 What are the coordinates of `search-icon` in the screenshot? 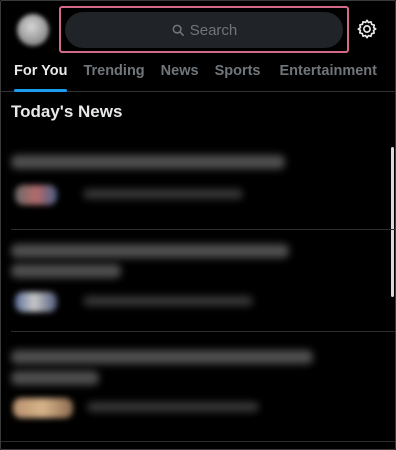 It's located at (178, 30).